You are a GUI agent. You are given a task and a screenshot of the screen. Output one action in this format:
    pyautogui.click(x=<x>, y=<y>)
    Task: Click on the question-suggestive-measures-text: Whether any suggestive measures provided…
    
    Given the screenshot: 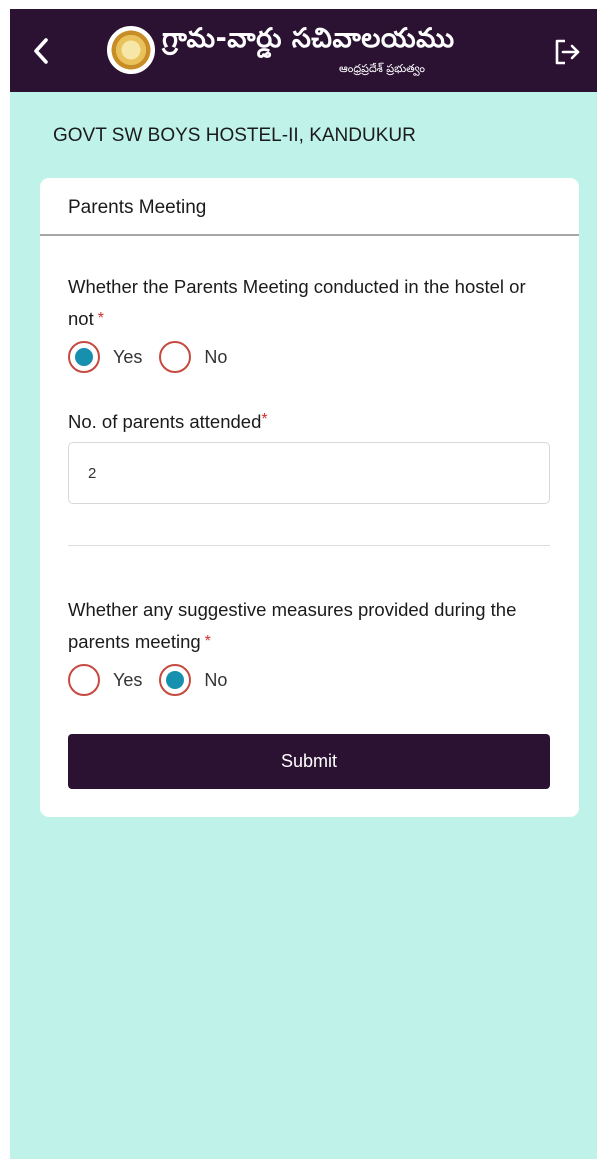 What is the action you would take?
    pyautogui.click(x=292, y=625)
    